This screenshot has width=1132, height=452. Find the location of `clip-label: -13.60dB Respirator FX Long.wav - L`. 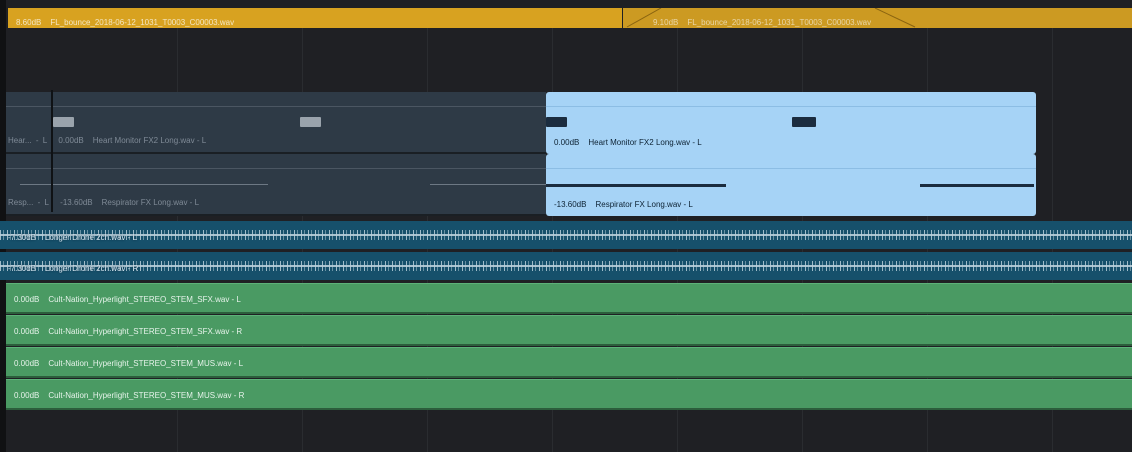

clip-label: -13.60dB Respirator FX Long.wav - L is located at coordinates (623, 204).